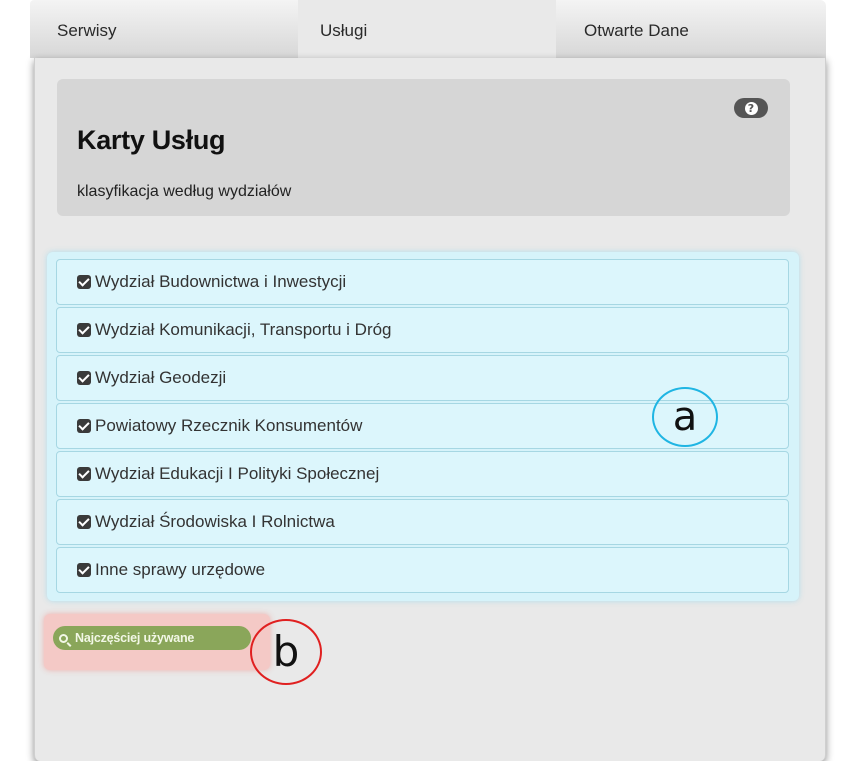 The image size is (856, 761). What do you see at coordinates (215, 521) in the screenshot?
I see `list-item-label: Wydział Środowiska I Rolnictwa` at bounding box center [215, 521].